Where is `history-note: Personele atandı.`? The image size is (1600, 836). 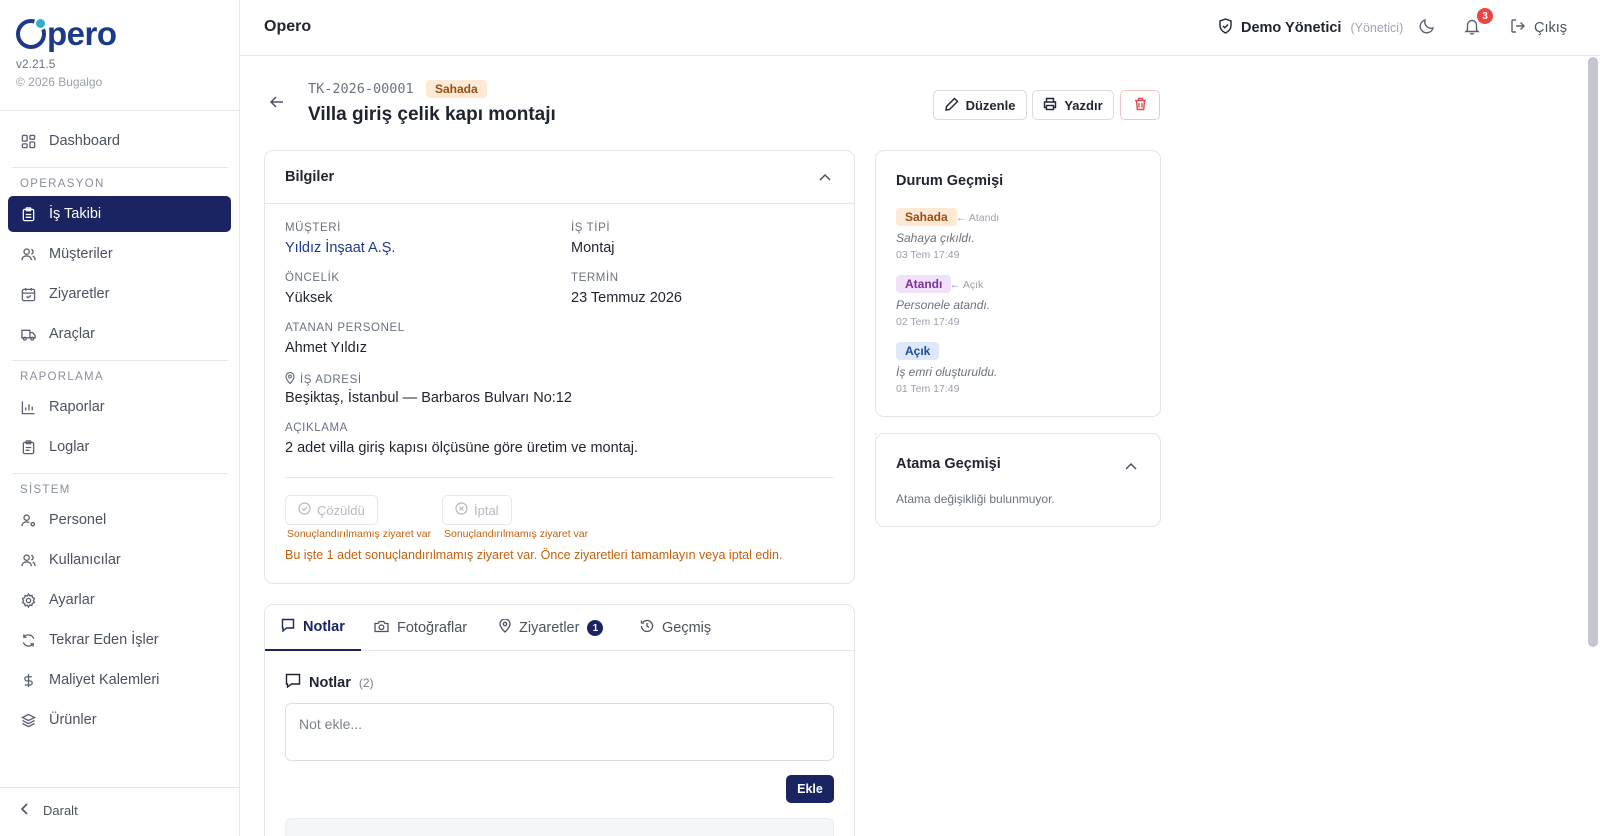 history-note: Personele atandı. is located at coordinates (943, 305).